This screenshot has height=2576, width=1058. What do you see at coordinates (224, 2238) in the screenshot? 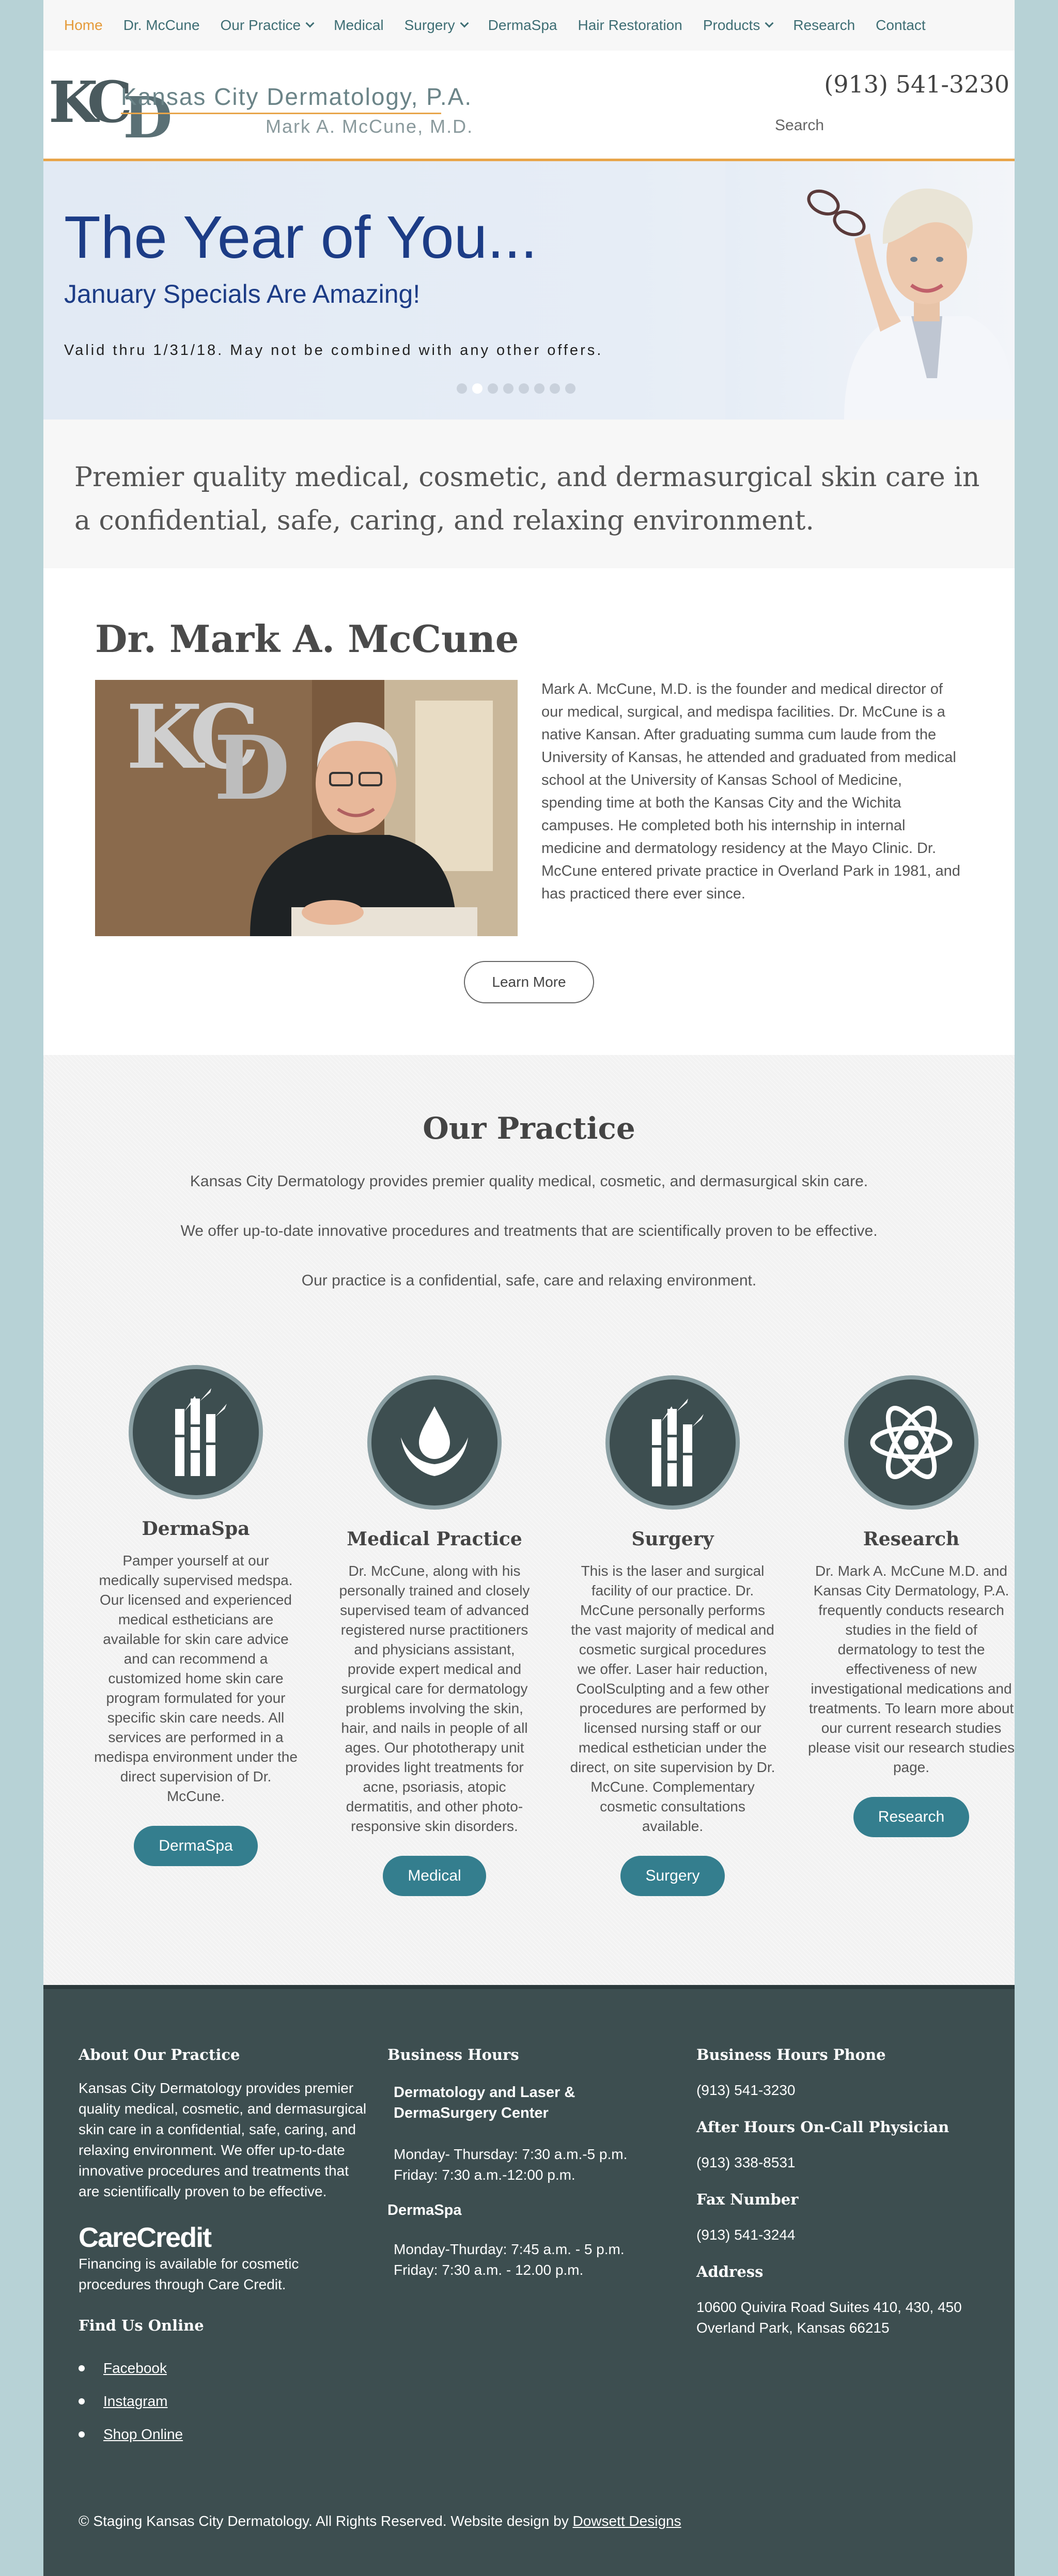
I see `carecredit-block: CareCredit` at bounding box center [224, 2238].